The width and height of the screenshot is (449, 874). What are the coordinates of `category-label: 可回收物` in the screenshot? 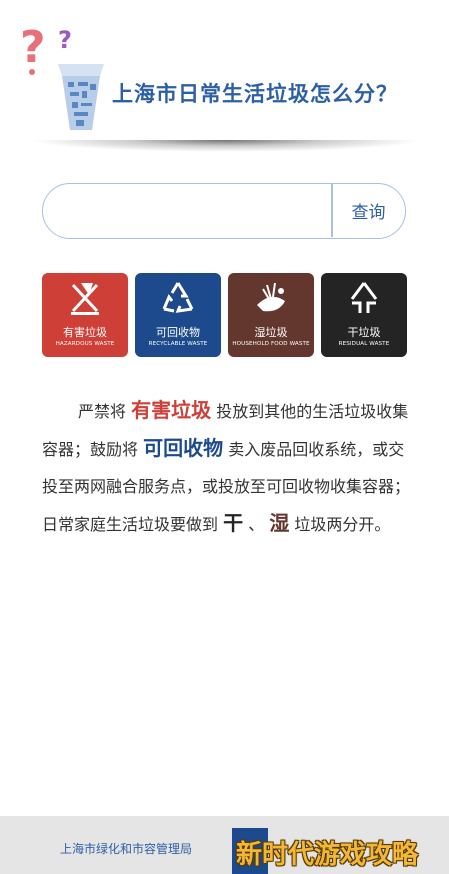 It's located at (178, 332).